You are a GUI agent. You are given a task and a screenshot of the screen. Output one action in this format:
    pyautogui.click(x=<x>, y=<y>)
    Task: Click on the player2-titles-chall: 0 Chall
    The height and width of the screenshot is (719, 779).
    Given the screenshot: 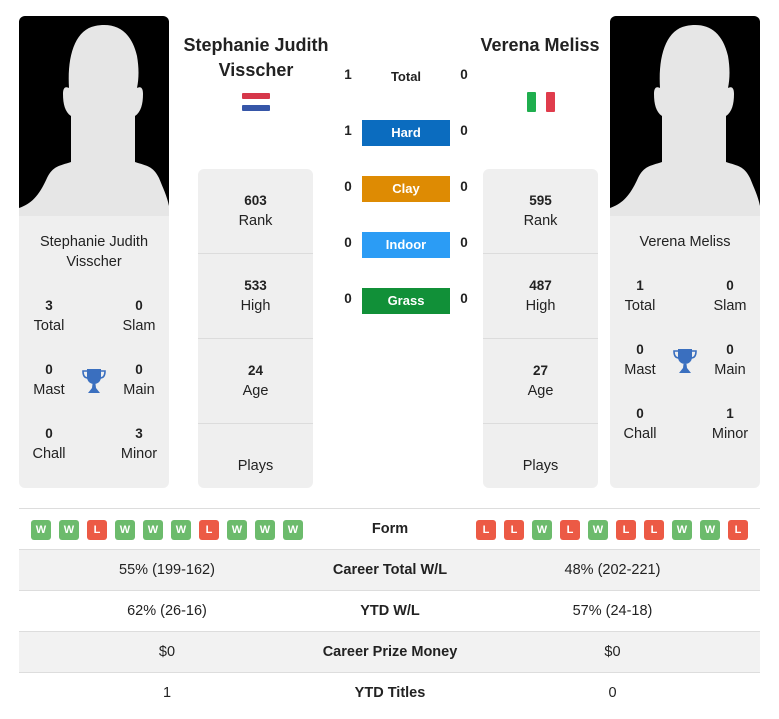 What is the action you would take?
    pyautogui.click(x=640, y=424)
    